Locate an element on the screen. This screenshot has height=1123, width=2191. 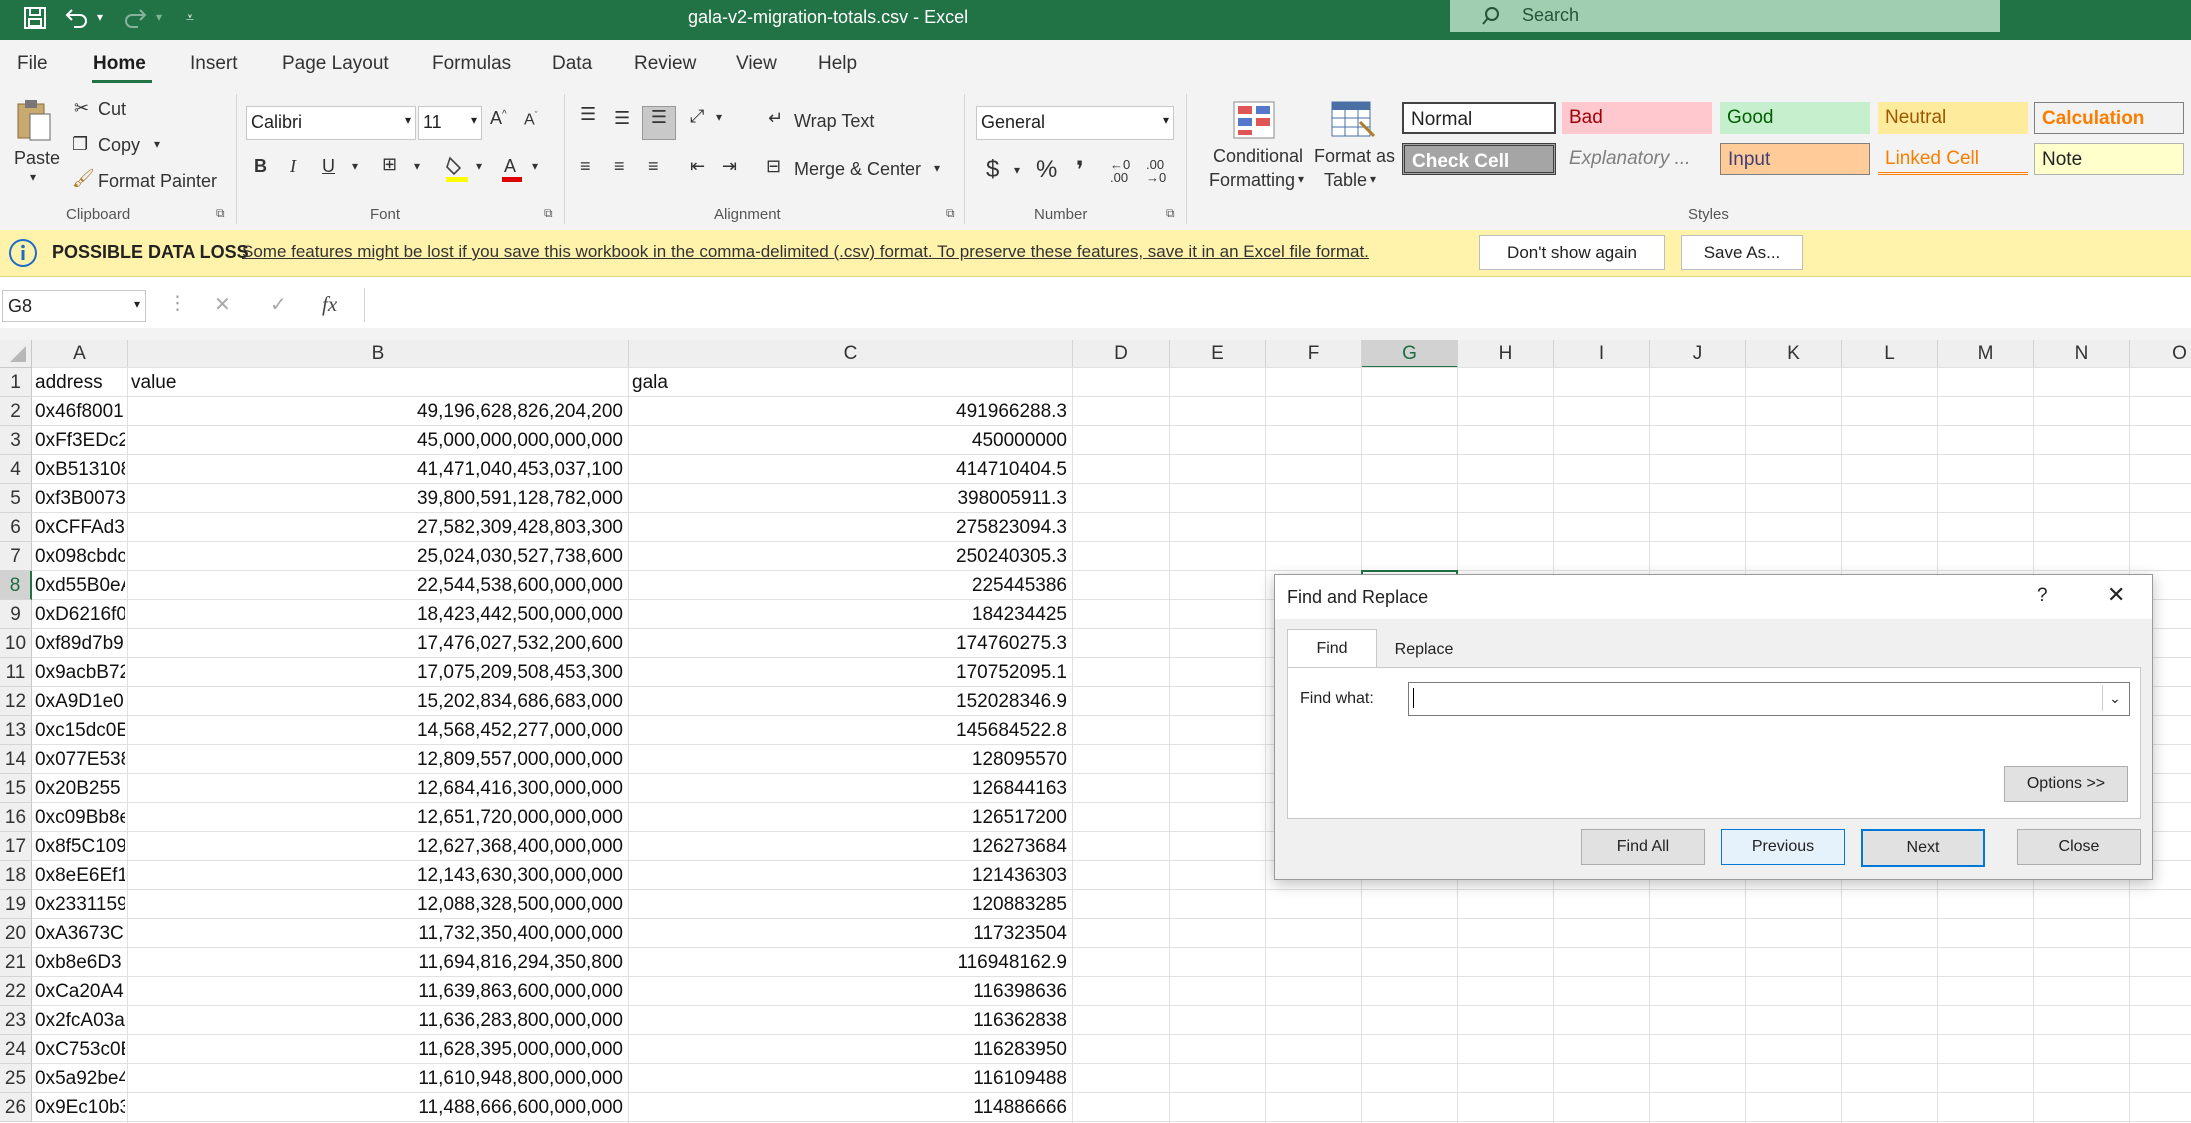
copy-dropdown-icon: ▾ is located at coordinates (157, 144).